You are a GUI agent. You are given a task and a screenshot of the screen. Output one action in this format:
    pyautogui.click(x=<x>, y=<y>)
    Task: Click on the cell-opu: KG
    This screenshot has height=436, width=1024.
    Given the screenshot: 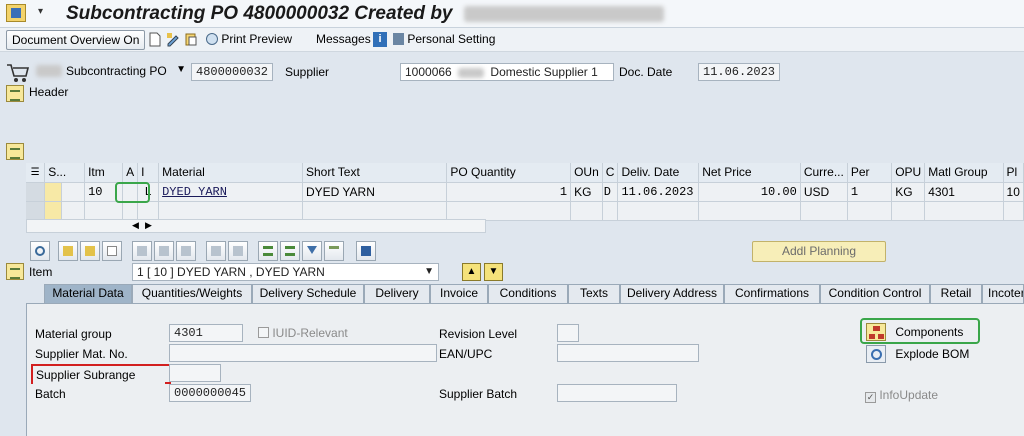 What is the action you would take?
    pyautogui.click(x=908, y=192)
    